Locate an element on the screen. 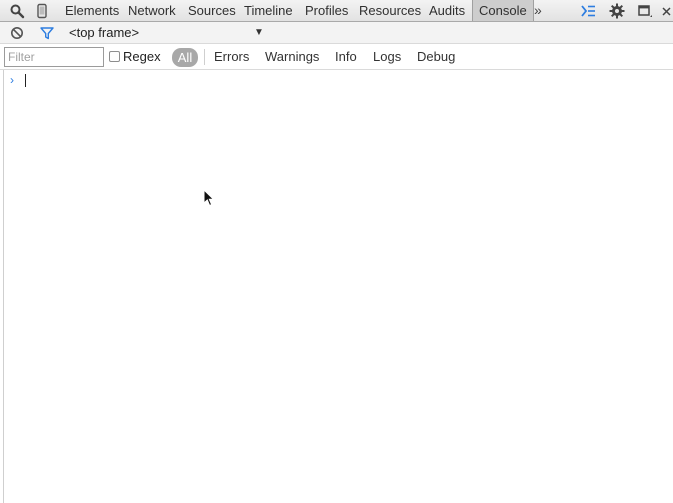 The image size is (673, 503). device-mode-icon is located at coordinates (42, 11).